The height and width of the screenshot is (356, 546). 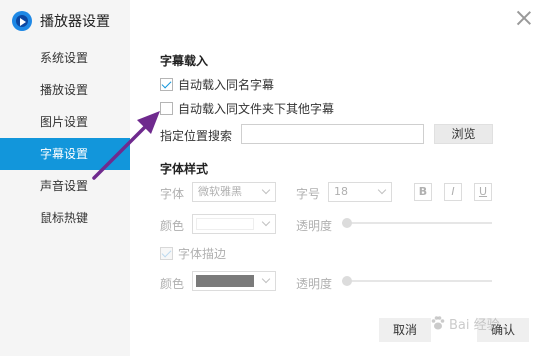 What do you see at coordinates (196, 136) in the screenshot?
I see `location-search-label: 指定位置搜索` at bounding box center [196, 136].